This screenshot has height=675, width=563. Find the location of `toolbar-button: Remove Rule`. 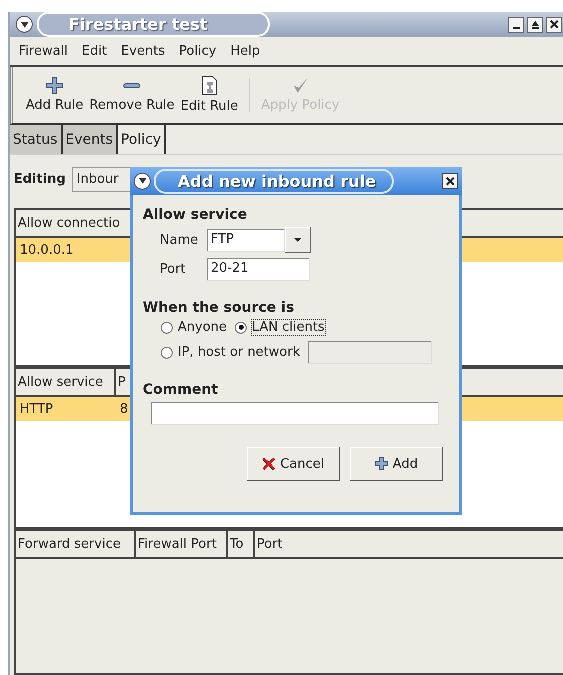

toolbar-button: Remove Rule is located at coordinates (132, 95).